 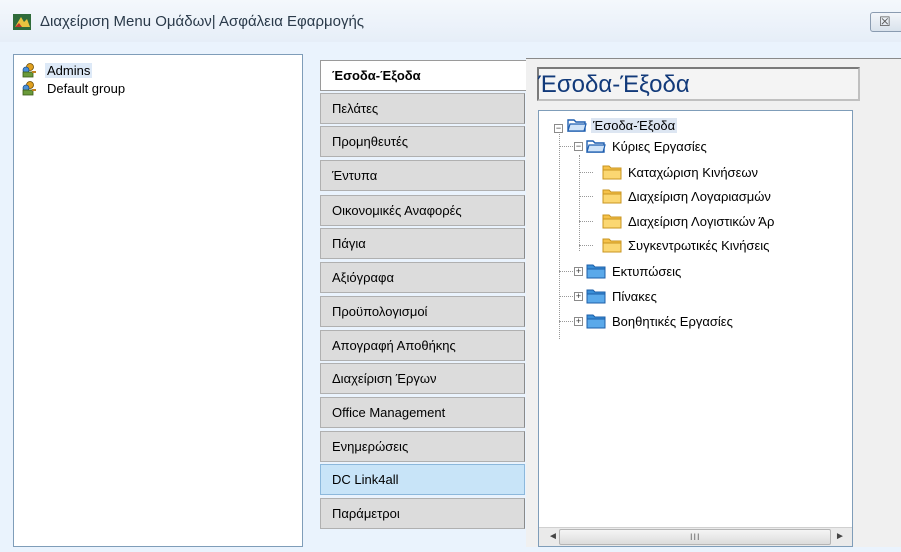 I want to click on tab-promitheutes: Προμηθευτές, so click(x=422, y=141).